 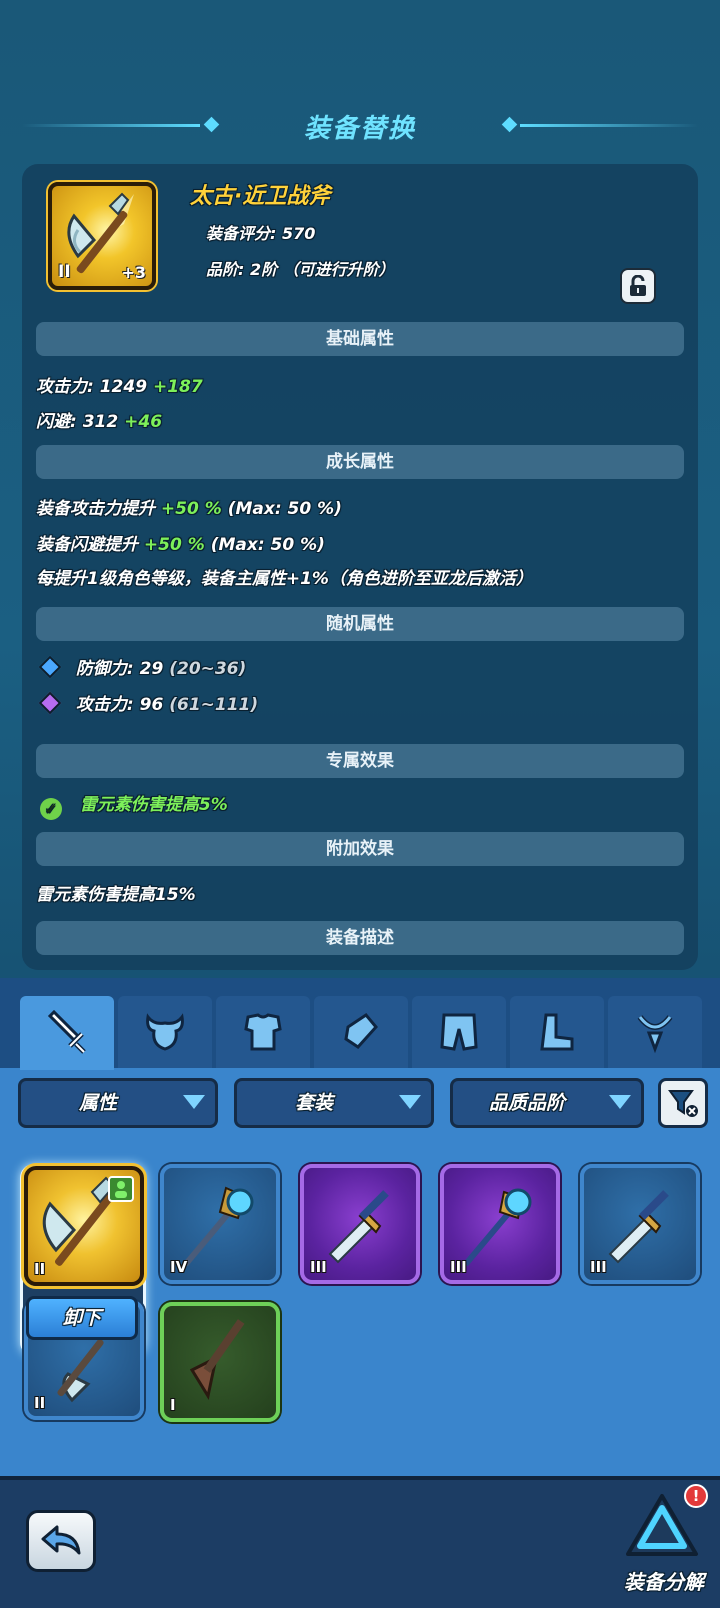 I want to click on back-arrow-icon, so click(x=61, y=1540).